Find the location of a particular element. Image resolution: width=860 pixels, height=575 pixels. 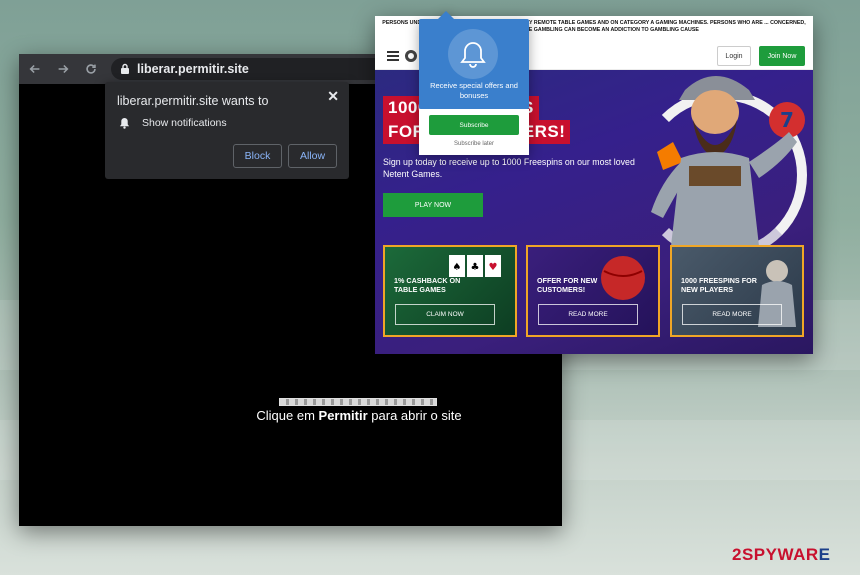

svg-text: 7 is located at coordinates (787, 120).